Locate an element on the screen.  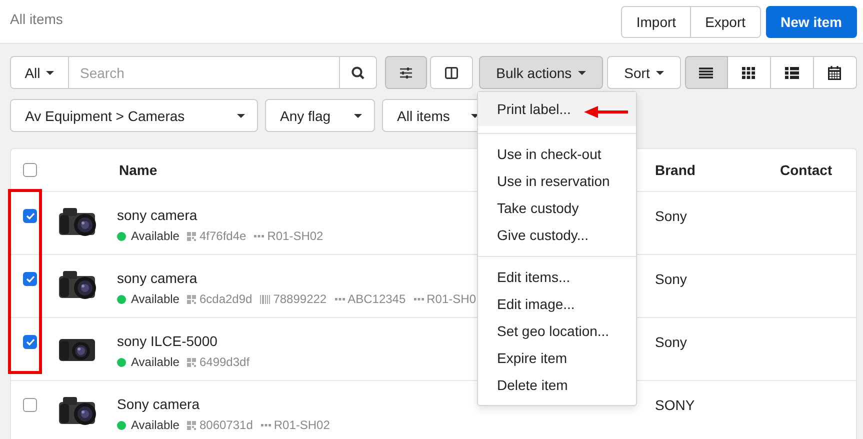
menu-item: Take custody is located at coordinates (557, 208).